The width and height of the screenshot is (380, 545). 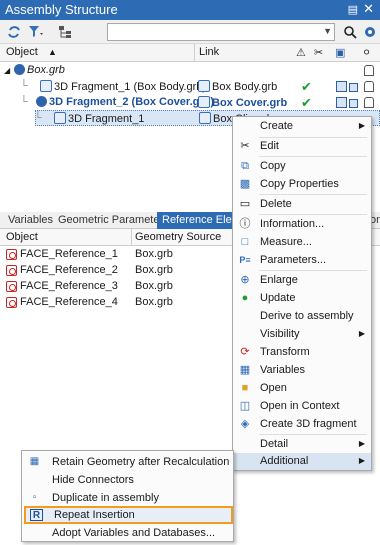 What do you see at coordinates (69, 286) in the screenshot?
I see `table-cell-object: FACE_Reference_3` at bounding box center [69, 286].